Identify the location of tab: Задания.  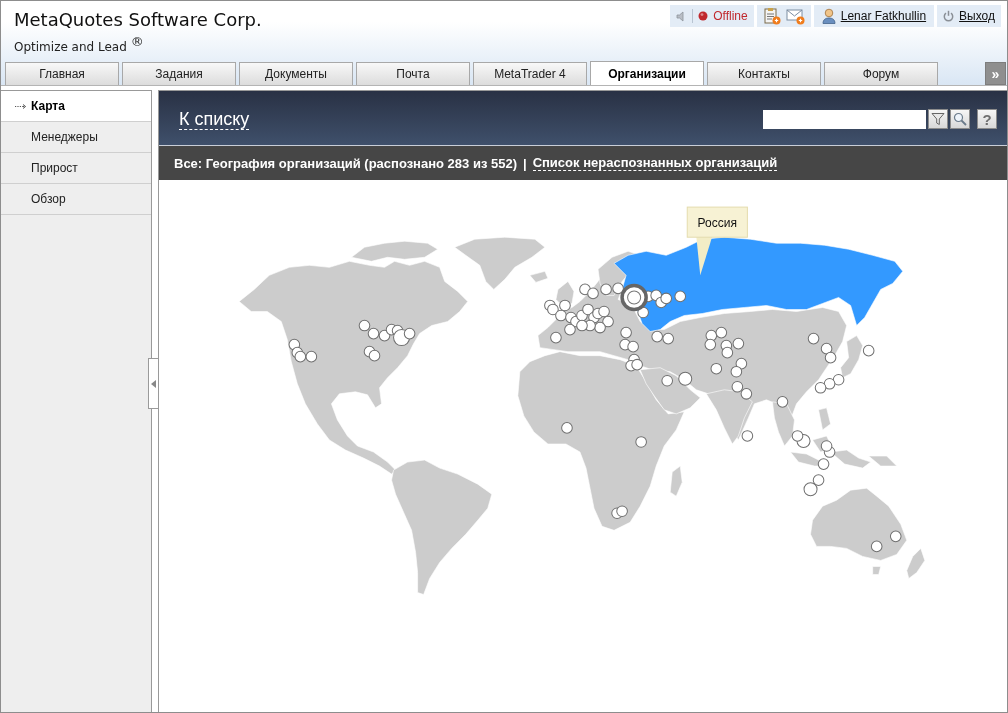
(179, 73).